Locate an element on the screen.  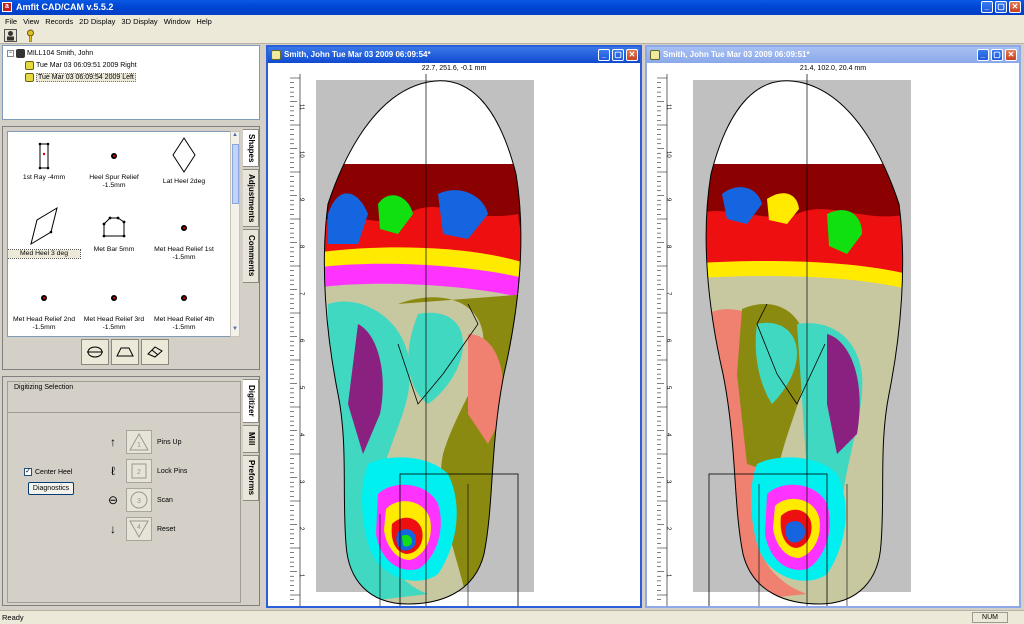
window-controls: _ ▢ ✕ is located at coordinates (1001, 7).